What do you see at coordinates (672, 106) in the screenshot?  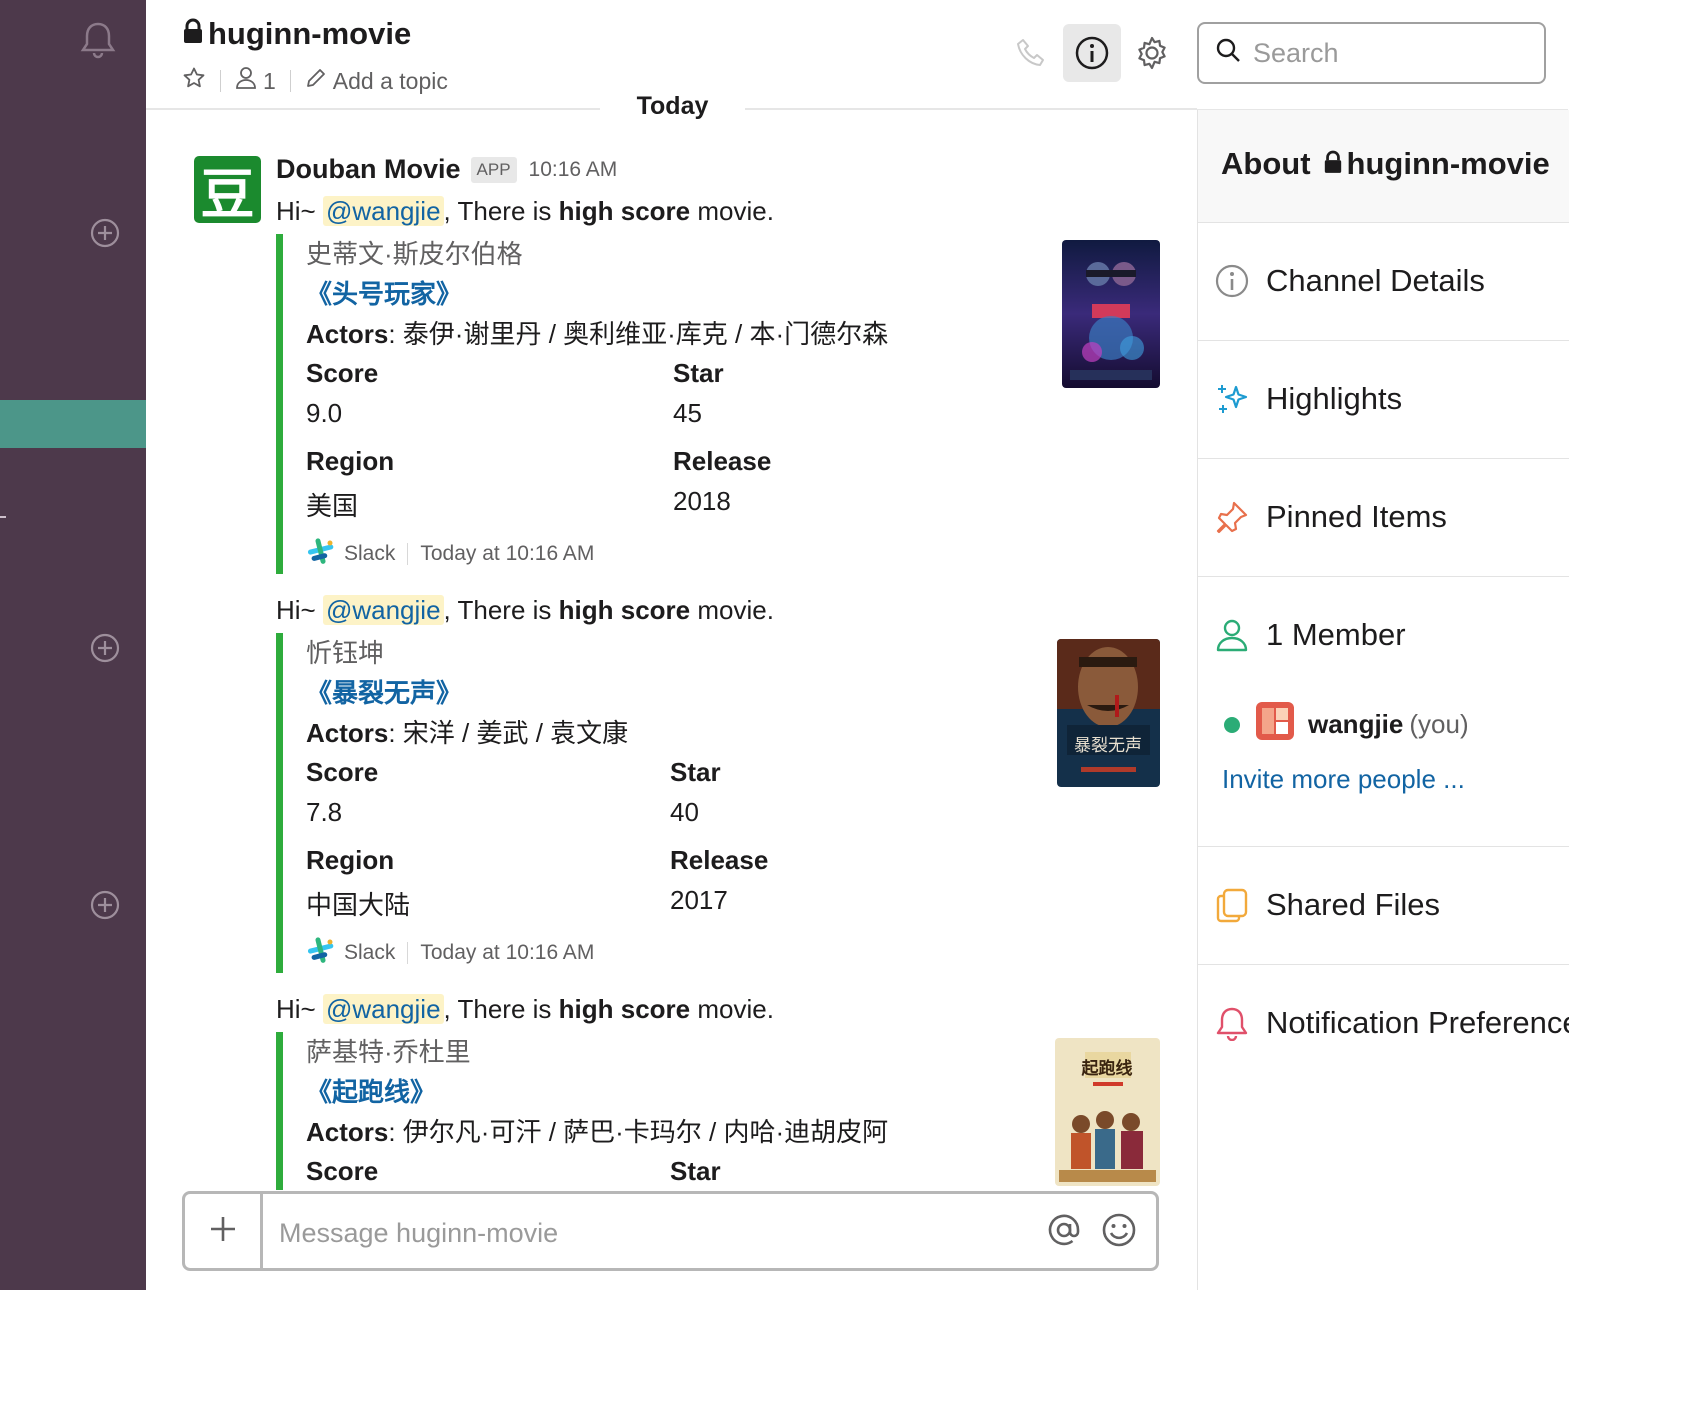 I see `date-divider: Today` at bounding box center [672, 106].